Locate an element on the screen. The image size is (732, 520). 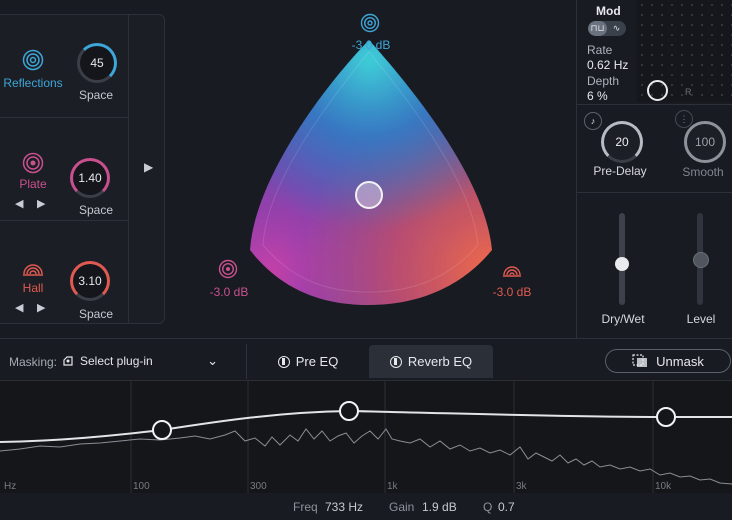
unmask-button: Unmask is located at coordinates (668, 361).